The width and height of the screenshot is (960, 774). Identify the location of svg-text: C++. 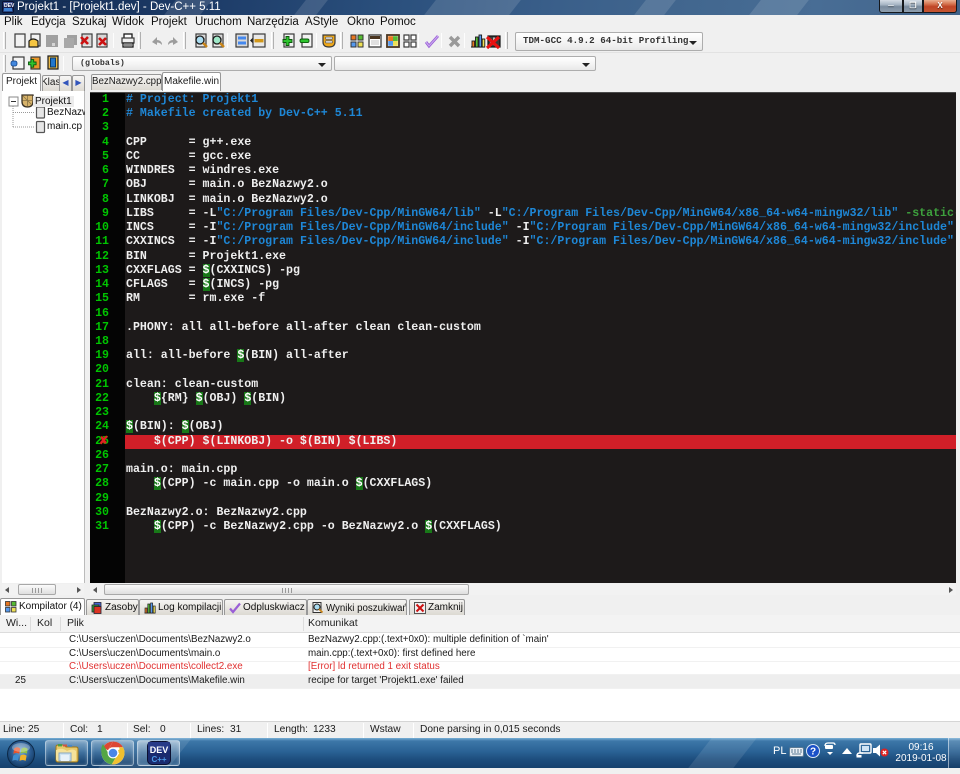
(158, 759).